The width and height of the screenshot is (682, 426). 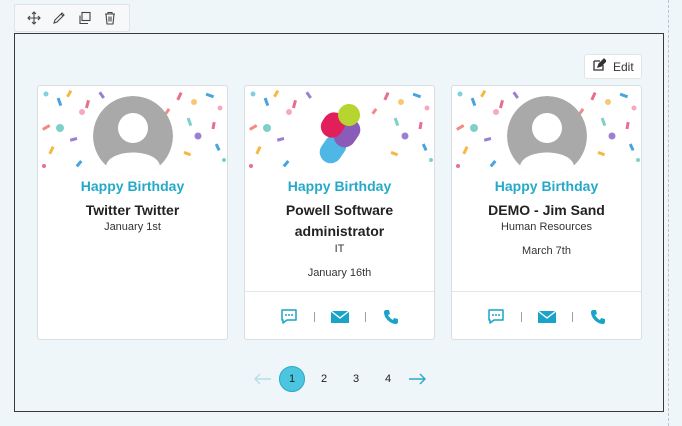 What do you see at coordinates (339, 249) in the screenshot?
I see `department: IT` at bounding box center [339, 249].